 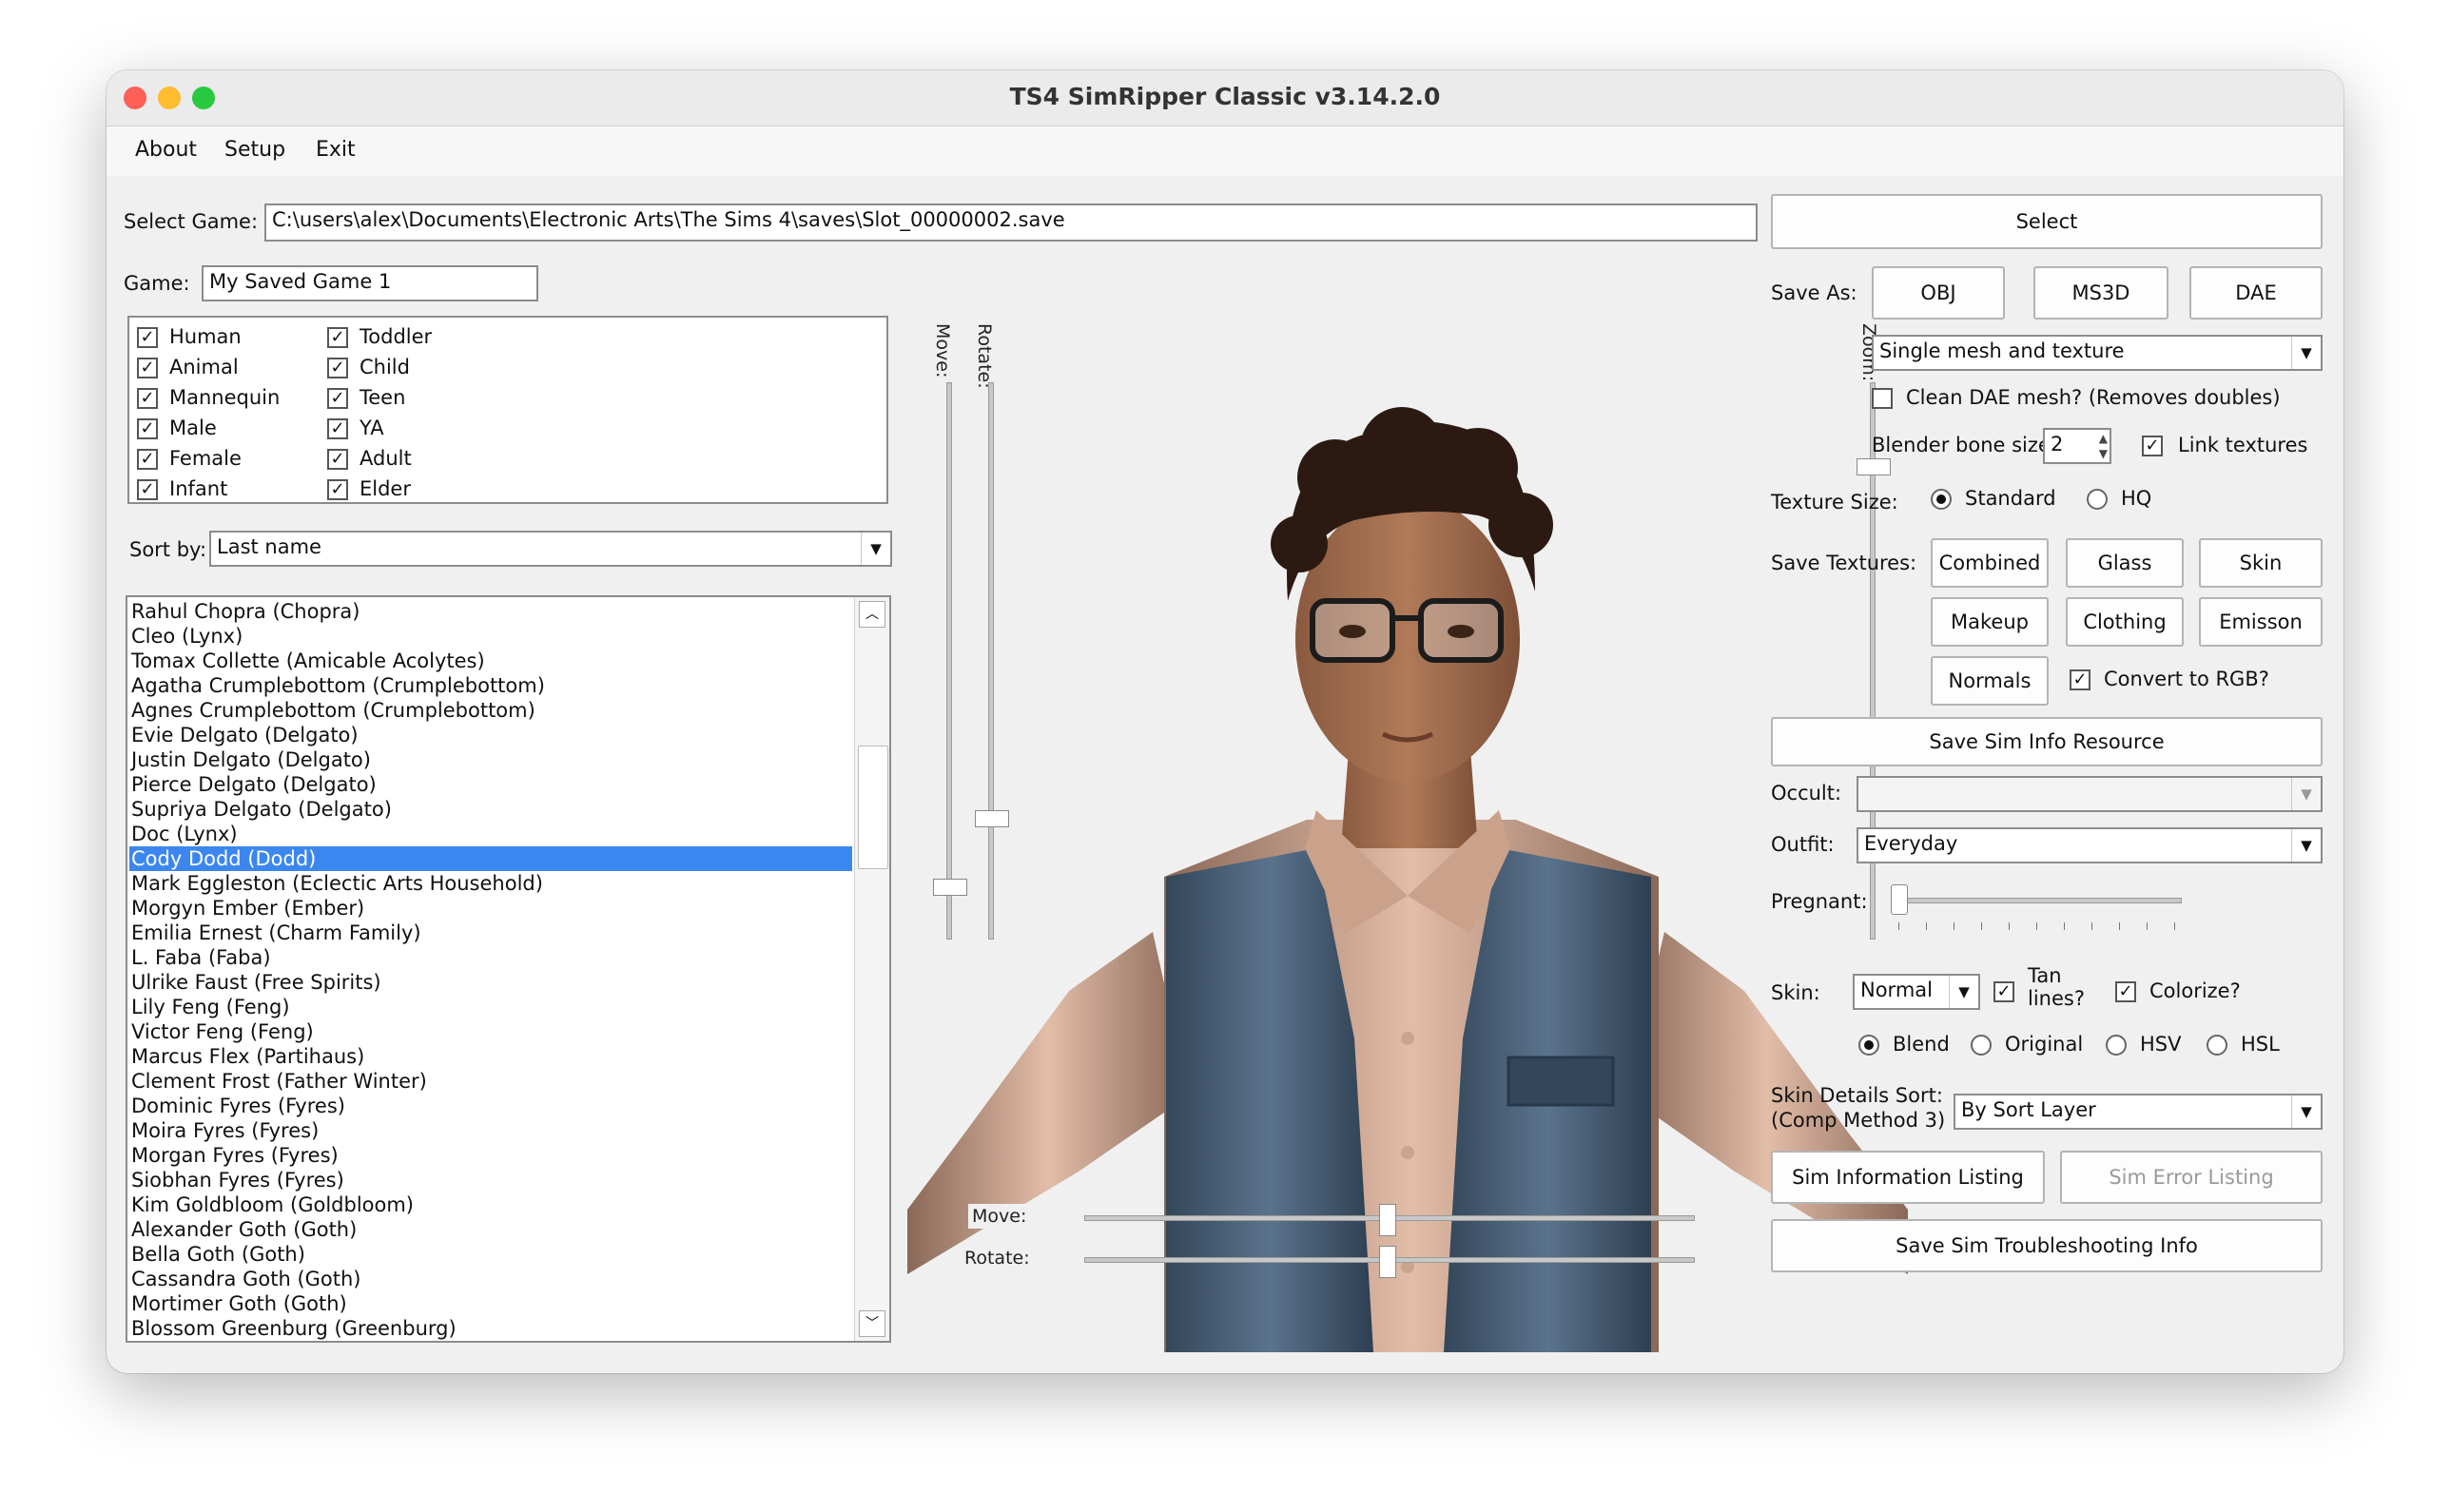 What do you see at coordinates (147, 460) in the screenshot?
I see `filter-female-checkbox: ✓` at bounding box center [147, 460].